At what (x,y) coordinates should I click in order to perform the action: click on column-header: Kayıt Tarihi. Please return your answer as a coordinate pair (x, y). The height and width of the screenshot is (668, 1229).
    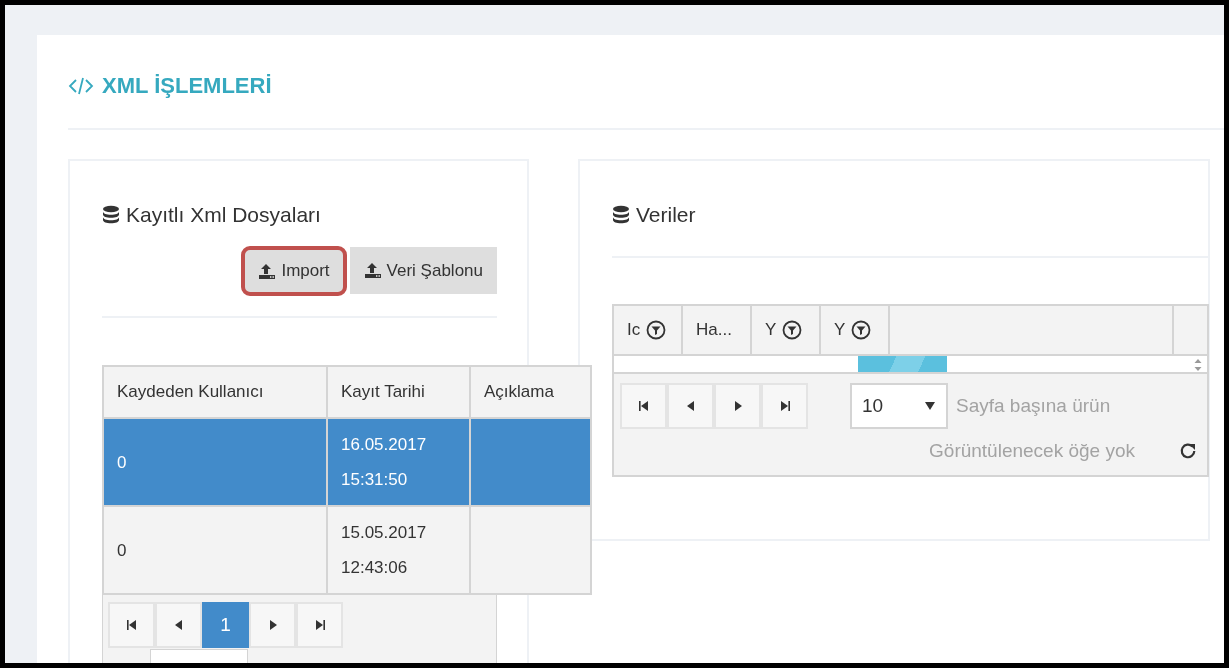
    Looking at the image, I should click on (398, 392).